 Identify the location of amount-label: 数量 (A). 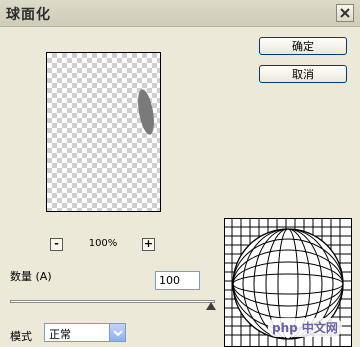
(31, 276).